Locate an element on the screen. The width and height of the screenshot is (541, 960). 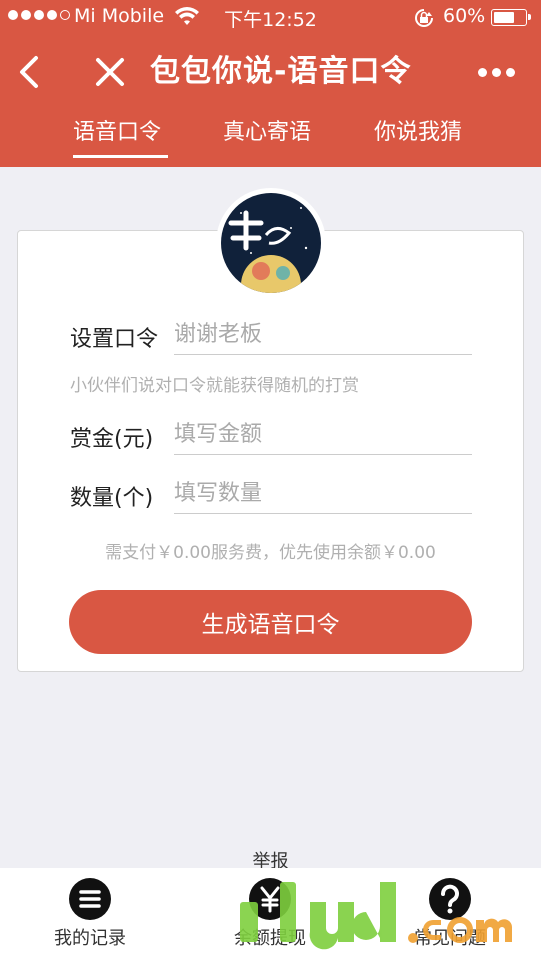
tab-guess-game: 你说我猜 is located at coordinates (418, 138).